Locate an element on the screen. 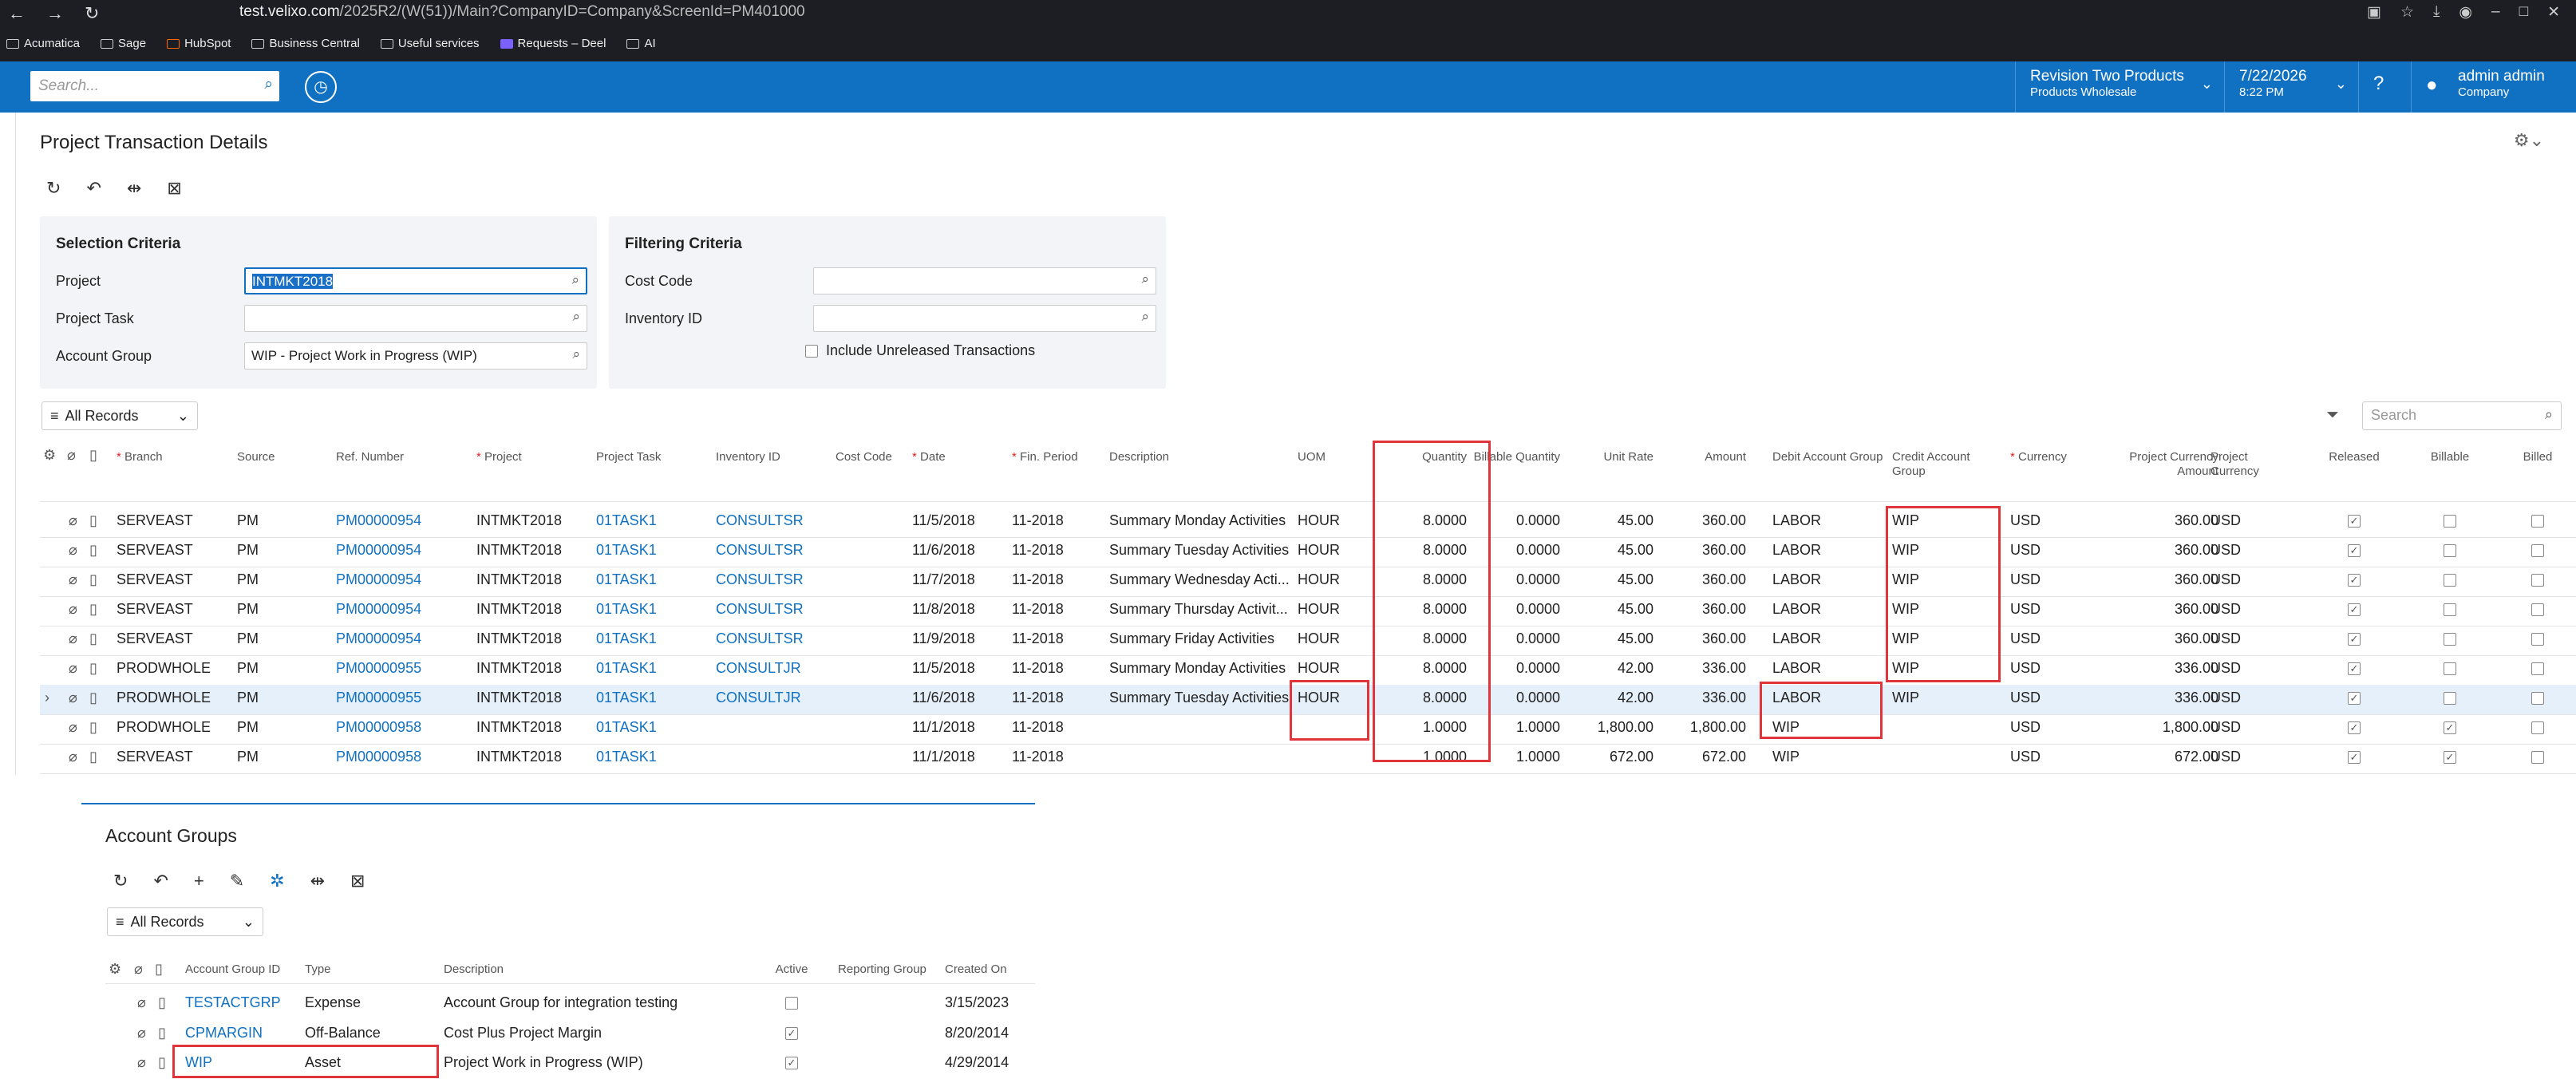 The image size is (2576, 1079). column-header: Amount is located at coordinates (1702, 457).